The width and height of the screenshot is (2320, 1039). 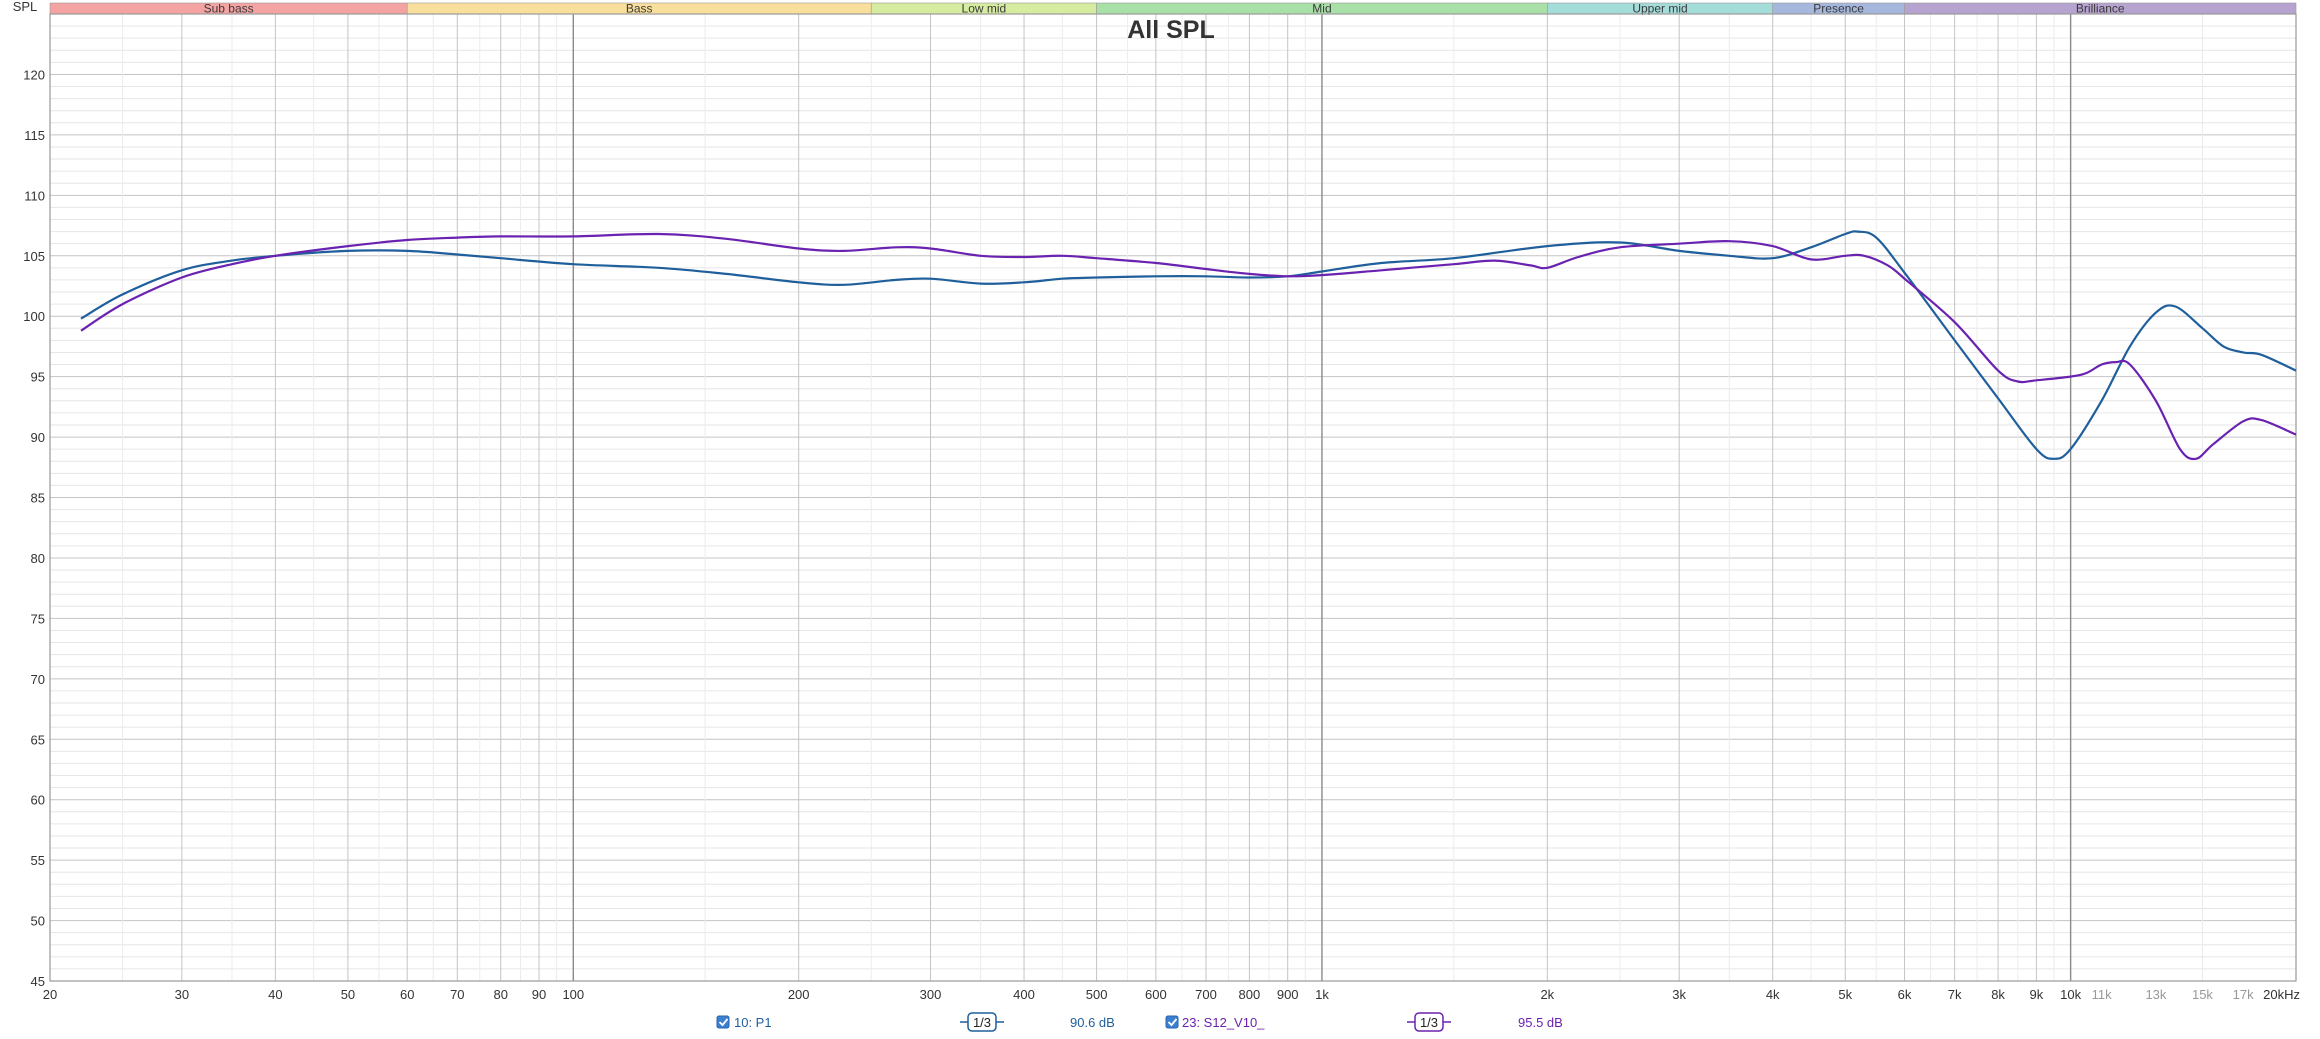 I want to click on legend-item-1: 23: S12_V10_ 1/3 95.5 dB, so click(x=1364, y=1022).